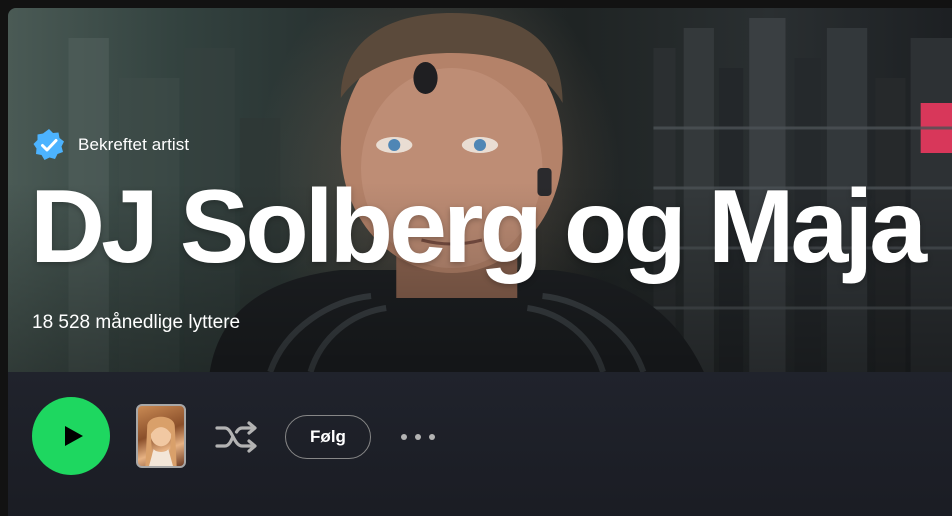 This screenshot has width=952, height=516. Describe the element at coordinates (73, 436) in the screenshot. I see `play-icon` at that location.